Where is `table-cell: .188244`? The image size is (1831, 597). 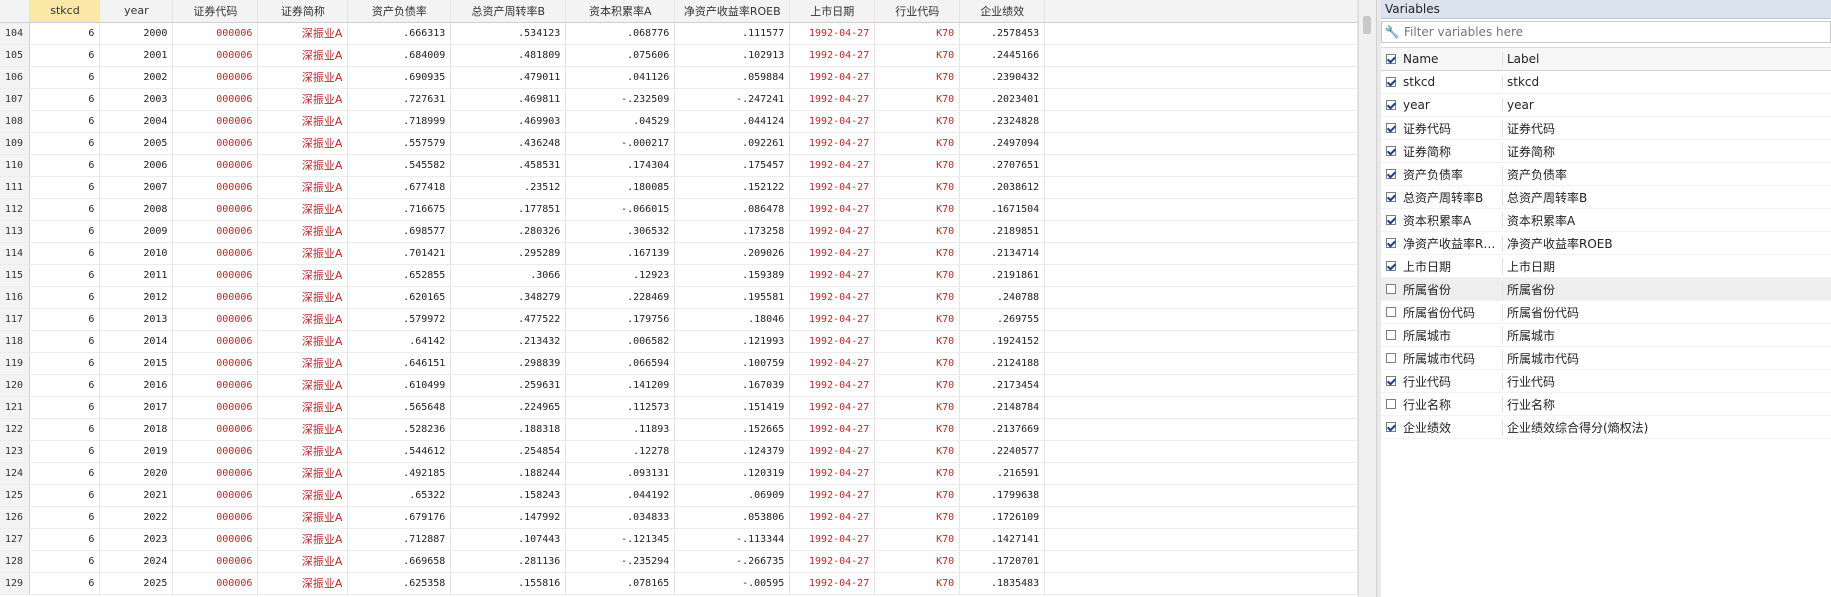
table-cell: .188244 is located at coordinates (508, 473).